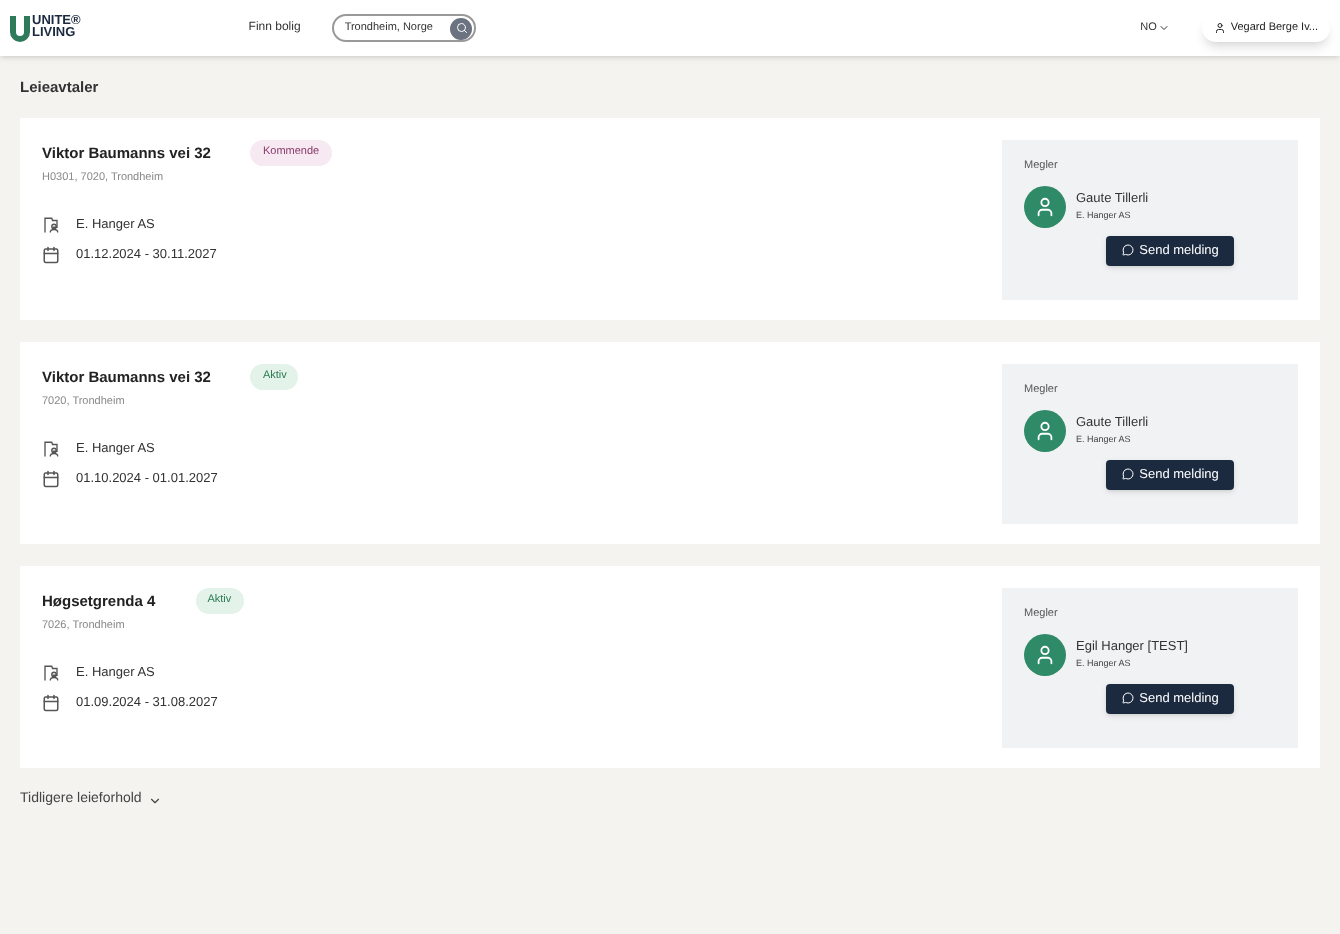 The width and height of the screenshot is (1340, 934). Describe the element at coordinates (1220, 28) in the screenshot. I see `user-icon` at that location.